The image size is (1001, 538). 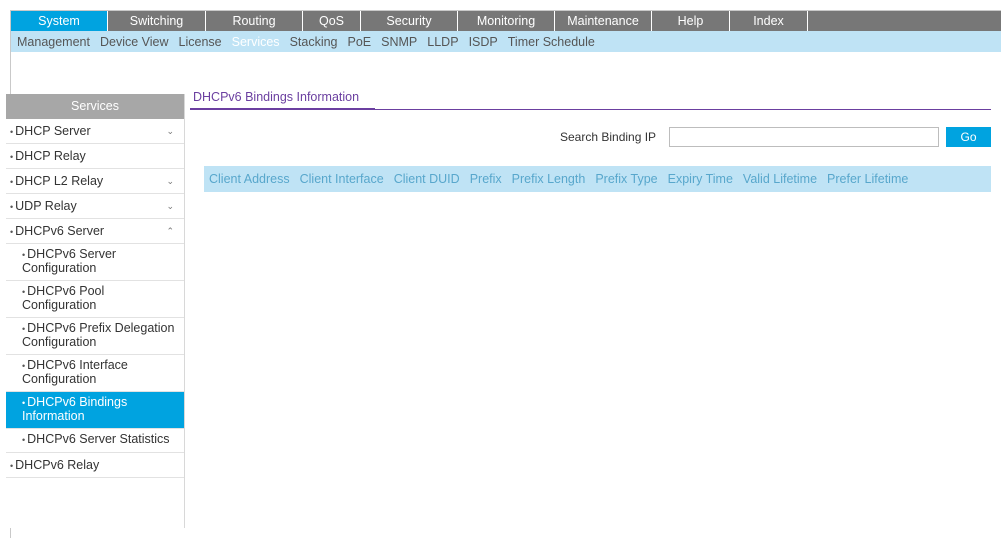 I want to click on sidebar-subitem-label: DHCPv6 Server Statistics, so click(x=98, y=439).